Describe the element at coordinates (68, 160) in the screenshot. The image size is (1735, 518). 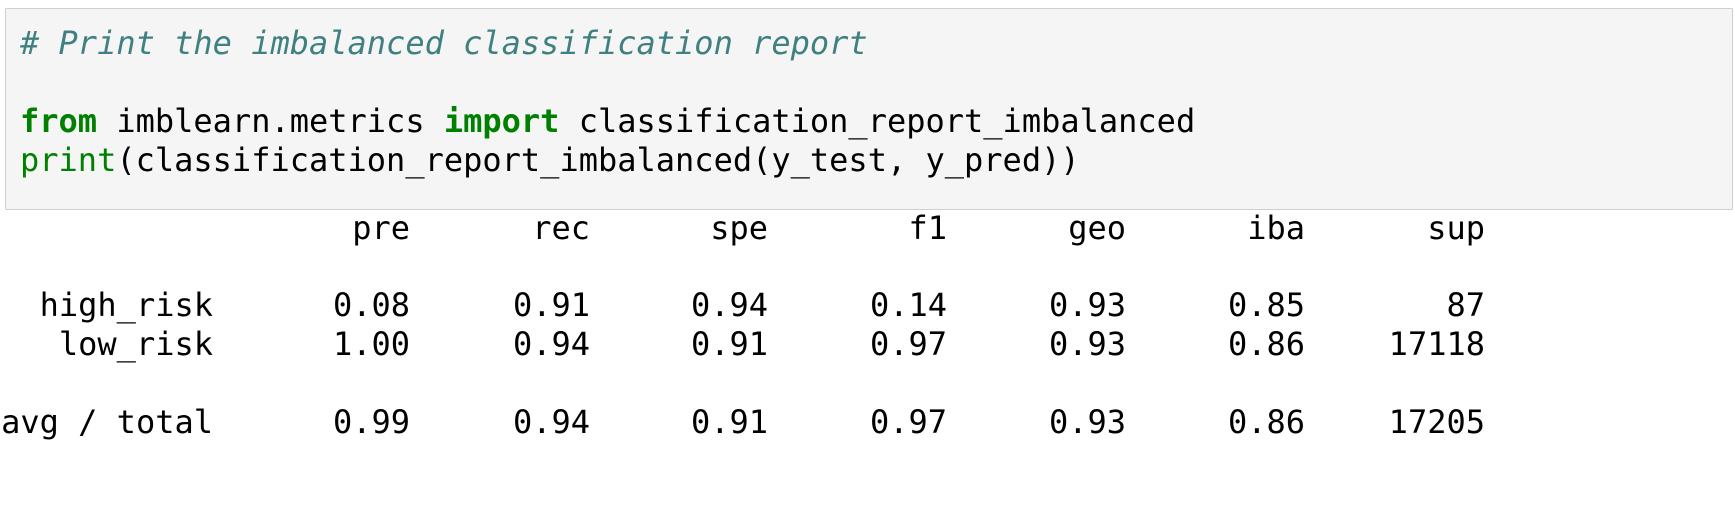
I see `builtin-print: print` at that location.